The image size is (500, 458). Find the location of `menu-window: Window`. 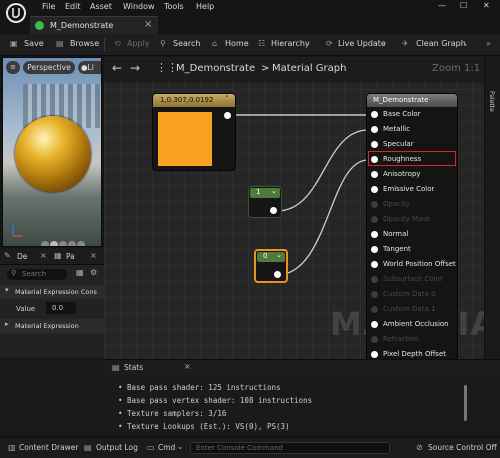

menu-window: Window is located at coordinates (139, 6).